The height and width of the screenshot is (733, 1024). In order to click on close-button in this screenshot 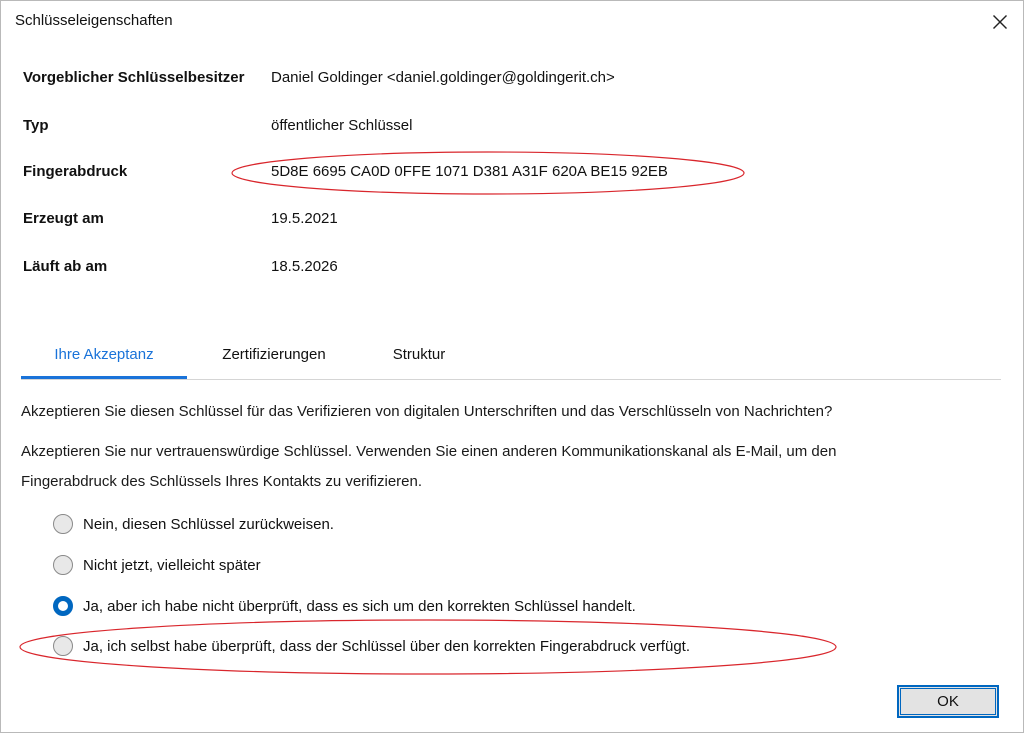, I will do `click(1000, 22)`.